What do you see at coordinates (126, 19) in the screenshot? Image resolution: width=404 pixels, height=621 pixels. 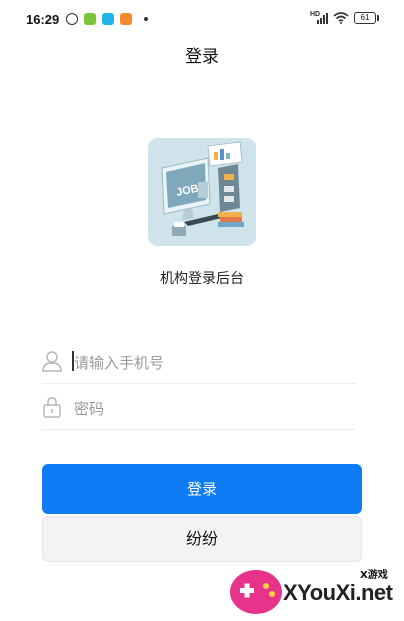 I see `orange-app-icon` at bounding box center [126, 19].